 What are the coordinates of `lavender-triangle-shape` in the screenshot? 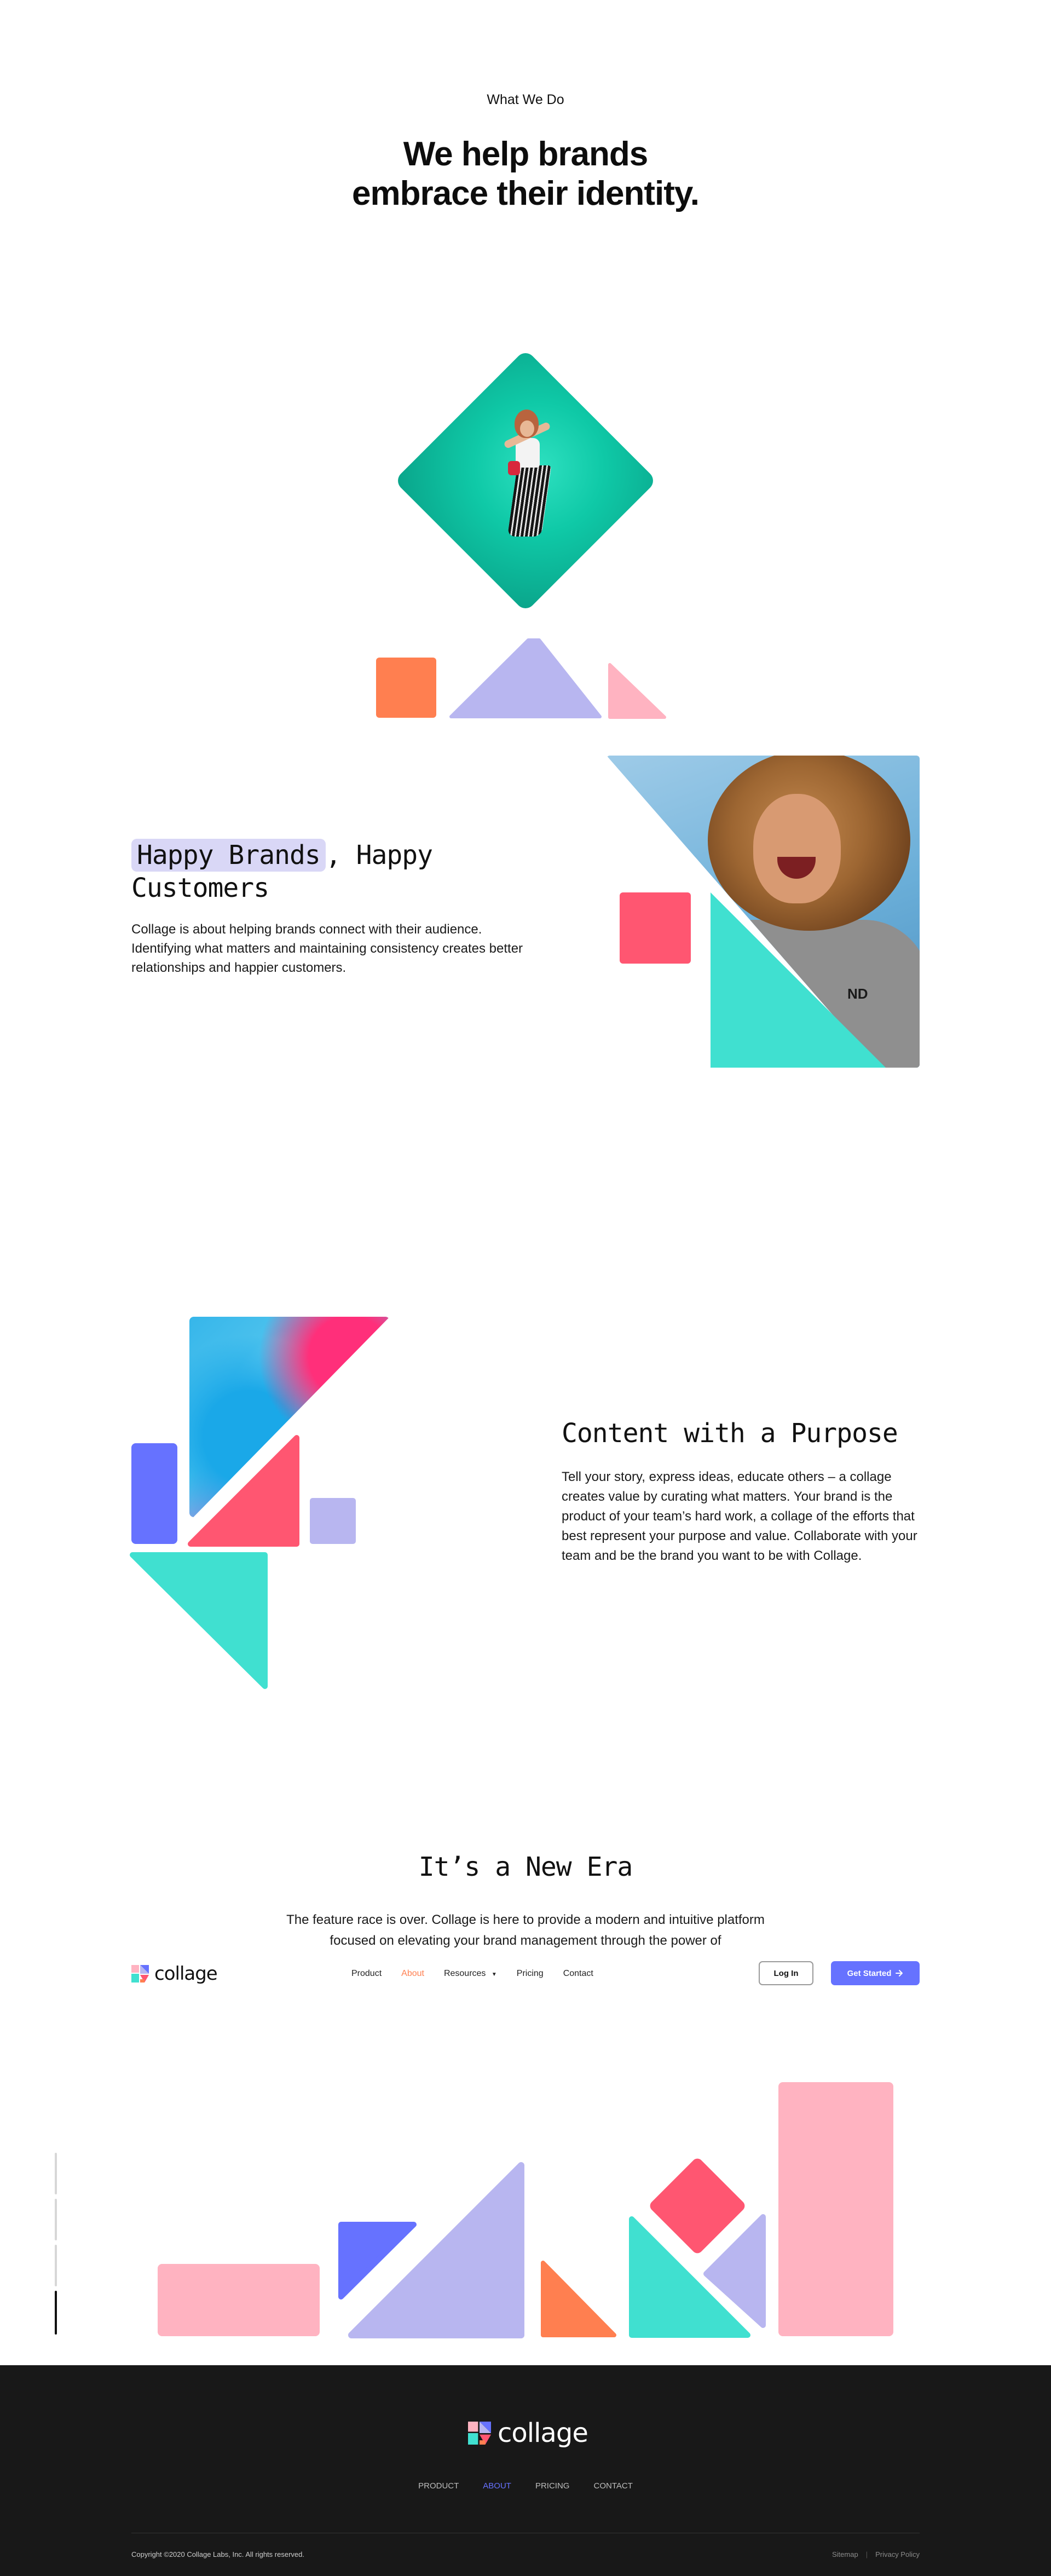 It's located at (525, 678).